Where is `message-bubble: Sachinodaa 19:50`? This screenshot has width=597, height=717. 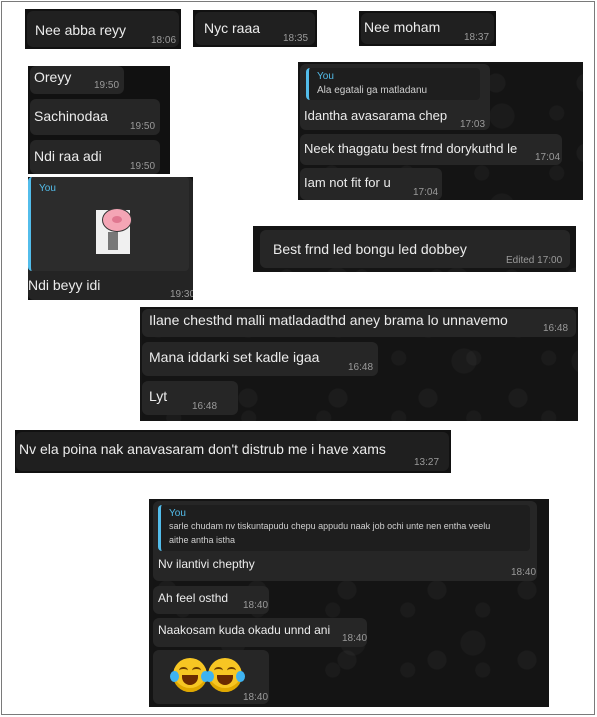 message-bubble: Sachinodaa 19:50 is located at coordinates (95, 117).